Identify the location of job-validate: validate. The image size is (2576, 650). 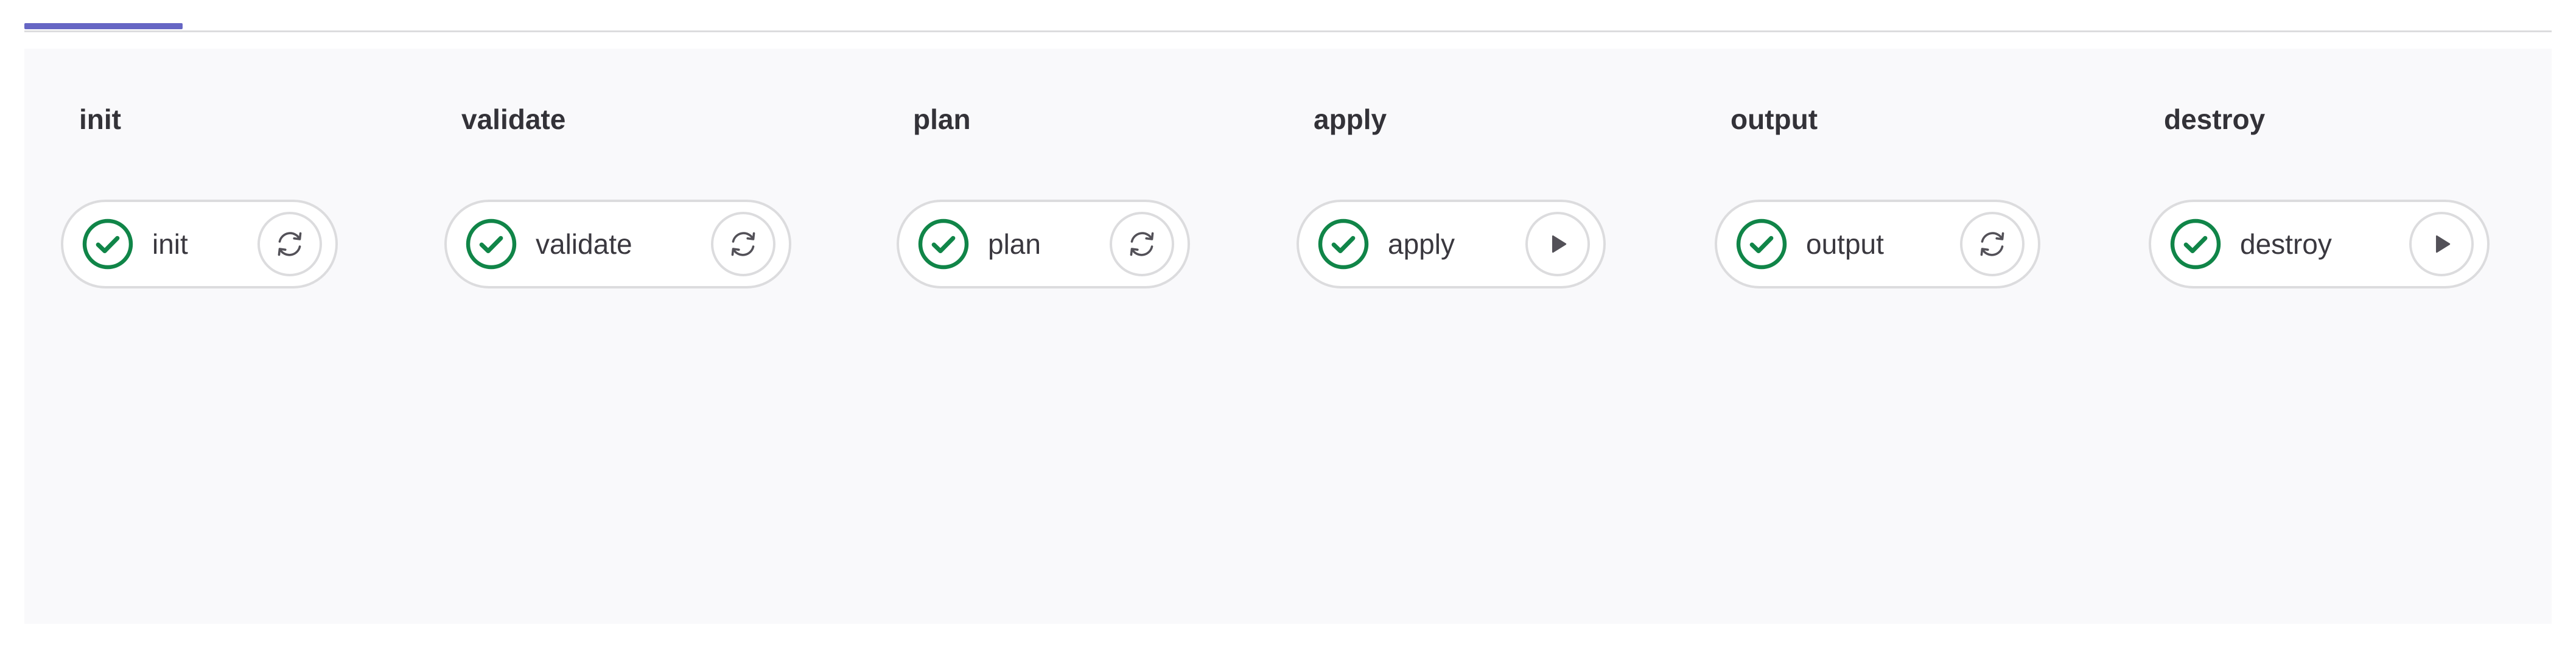
(617, 244).